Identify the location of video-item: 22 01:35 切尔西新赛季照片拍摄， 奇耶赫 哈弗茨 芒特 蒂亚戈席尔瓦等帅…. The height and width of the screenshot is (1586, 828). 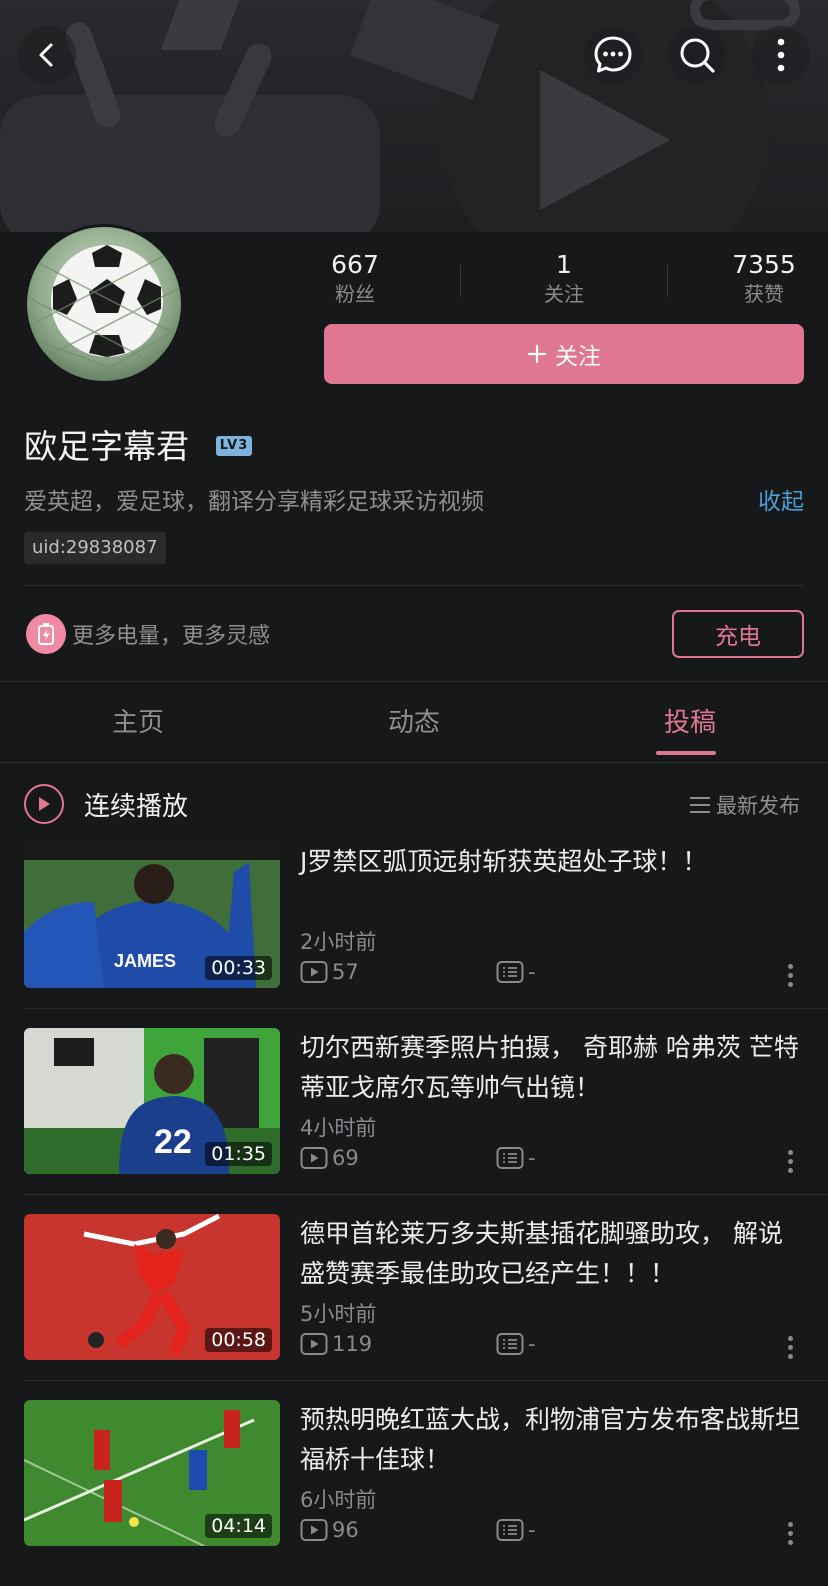
(414, 1121).